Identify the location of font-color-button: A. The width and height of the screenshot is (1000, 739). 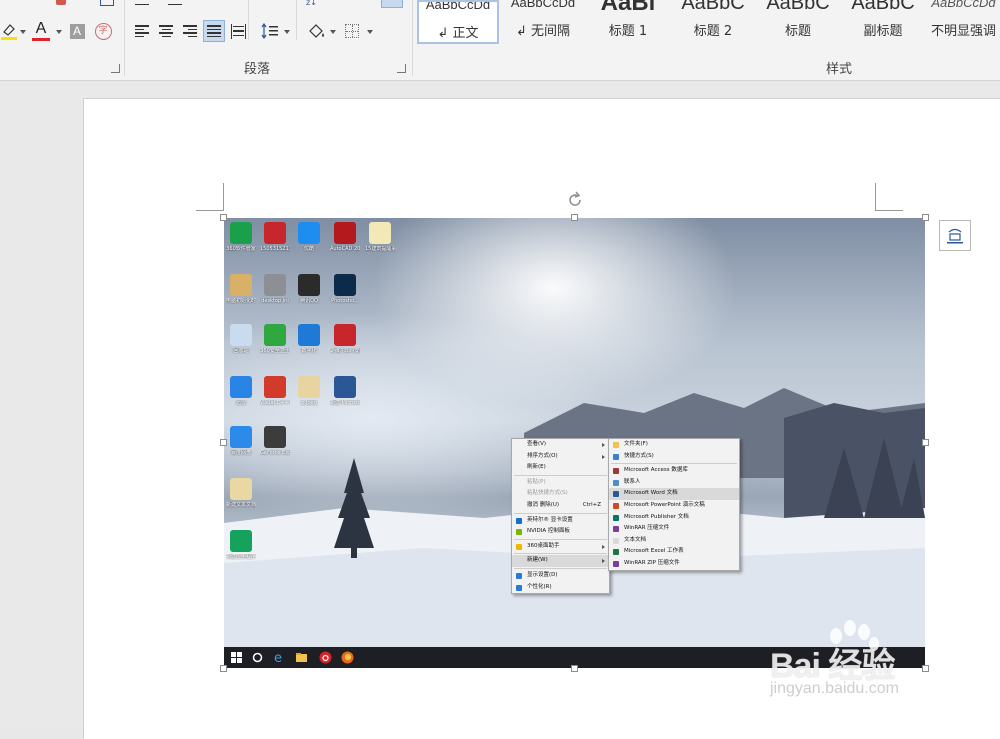
(41, 31).